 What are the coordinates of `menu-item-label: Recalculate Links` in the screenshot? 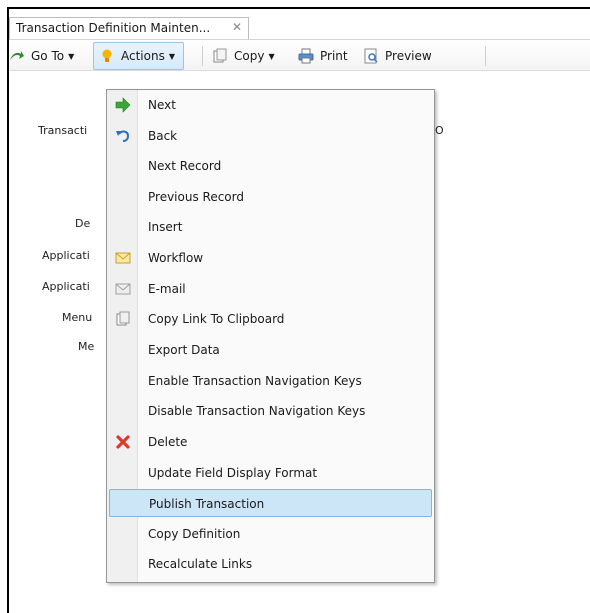 It's located at (200, 564).